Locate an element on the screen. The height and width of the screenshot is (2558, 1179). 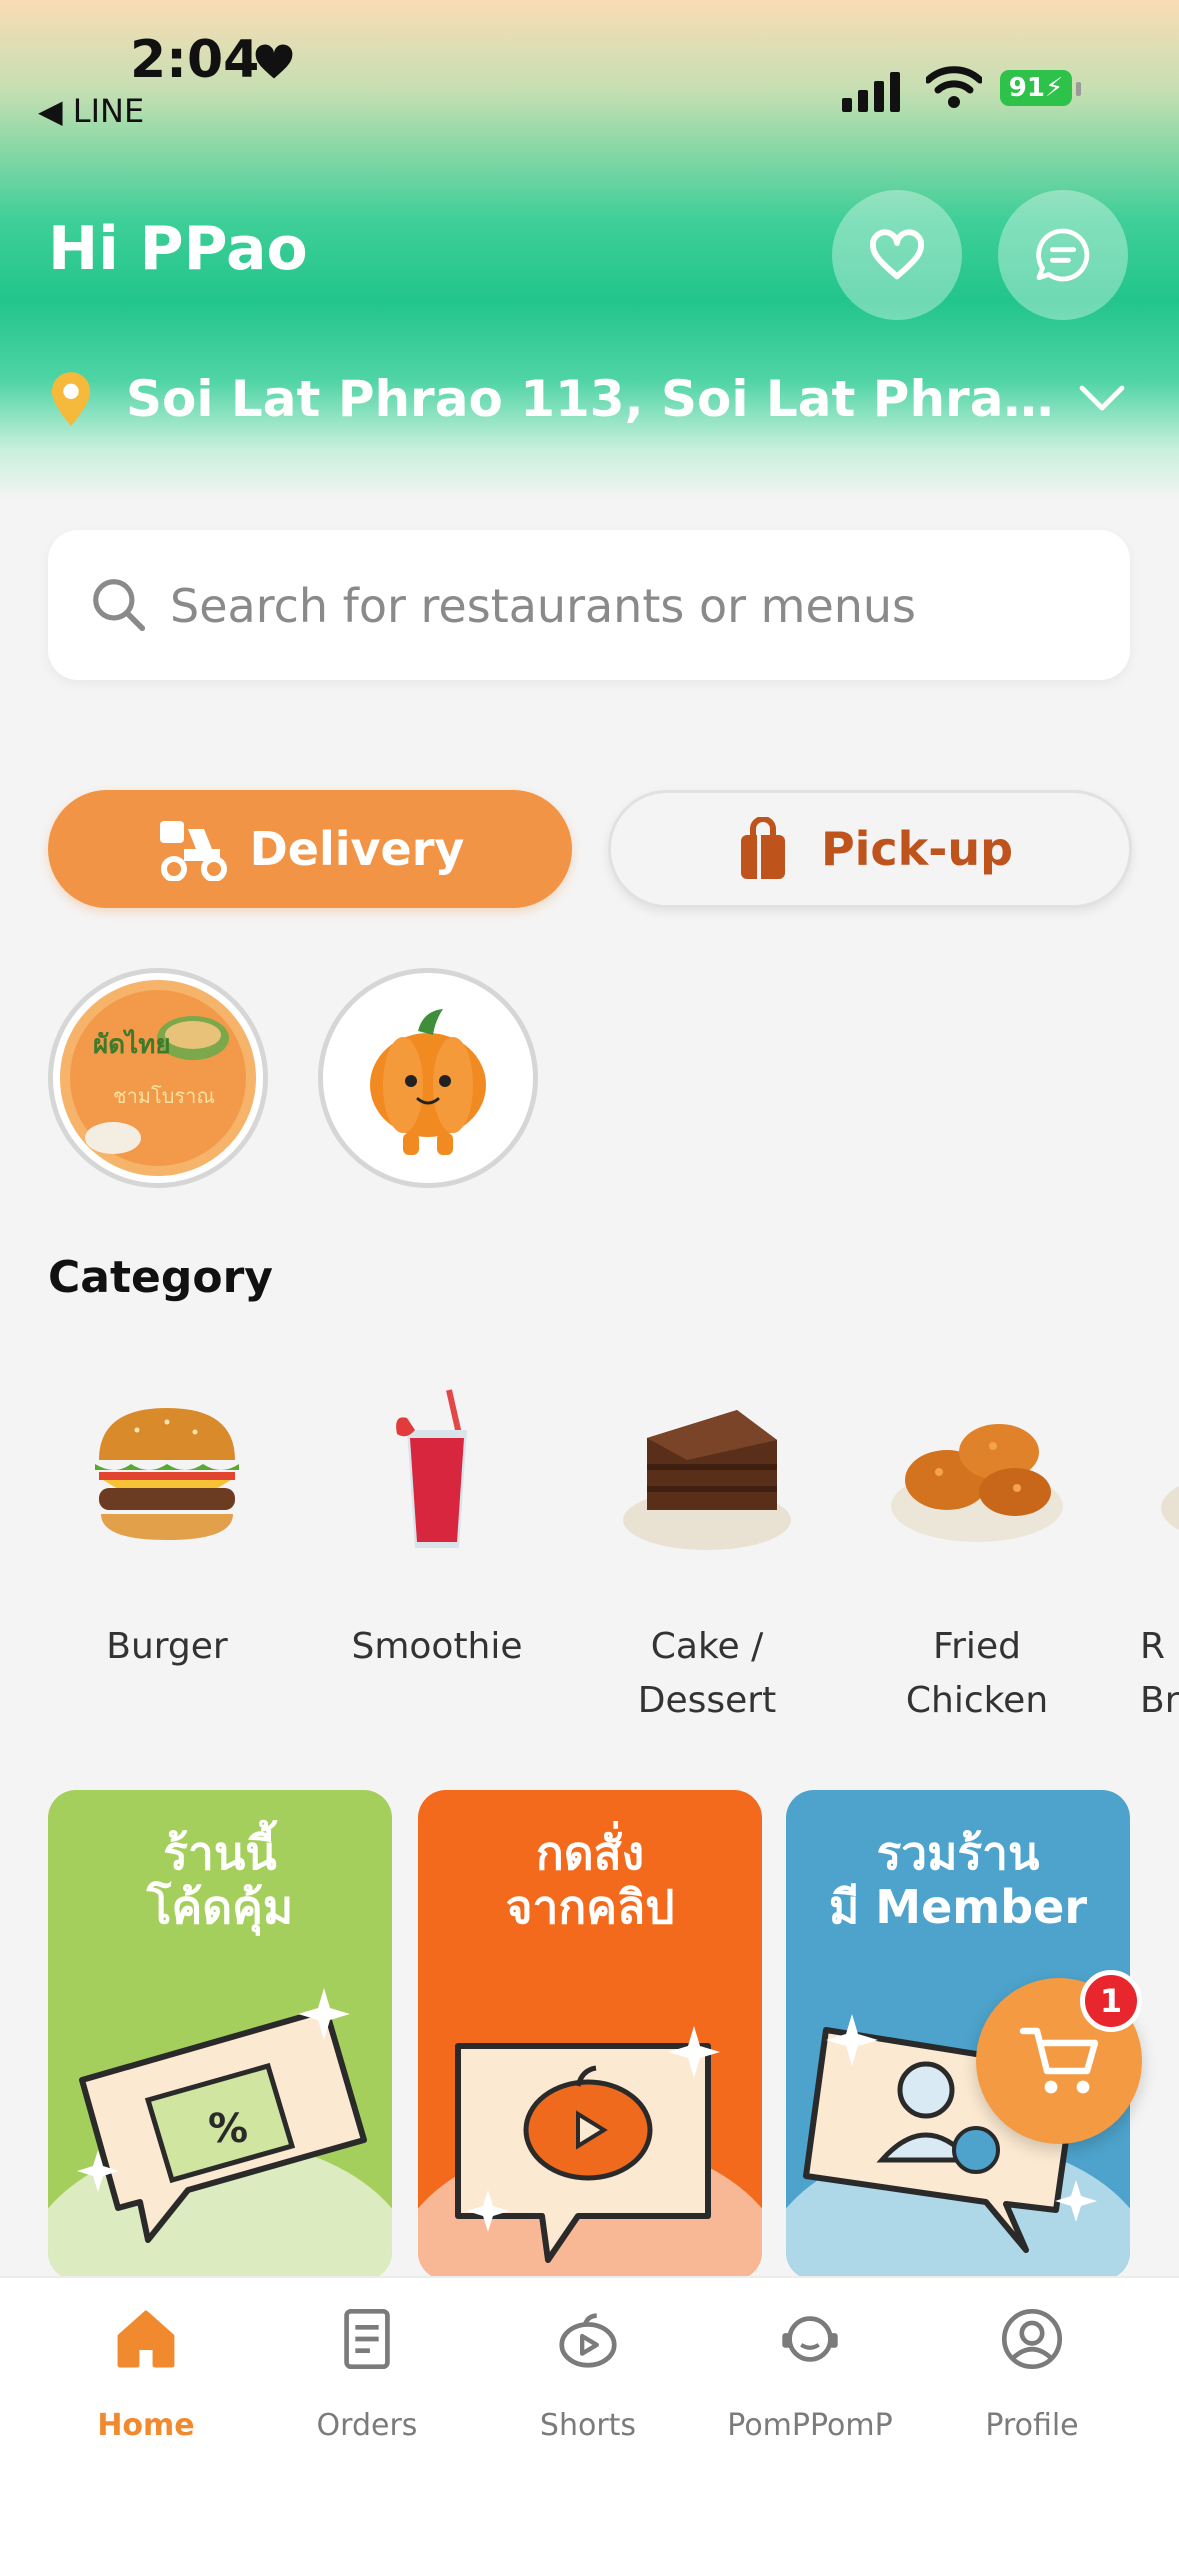
category-smoothie: Smoothie is located at coordinates (437, 1555).